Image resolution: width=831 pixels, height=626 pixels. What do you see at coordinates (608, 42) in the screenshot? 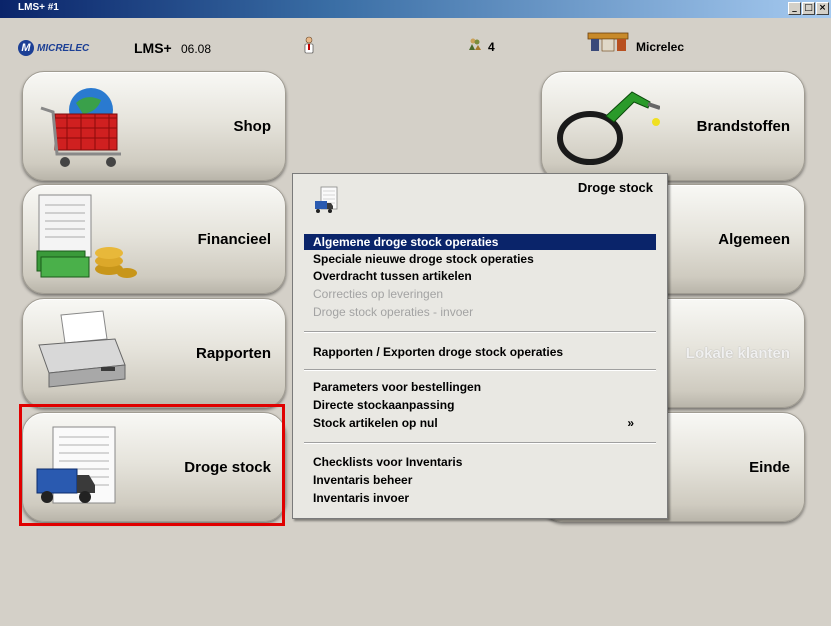
I see `station-icon` at bounding box center [608, 42].